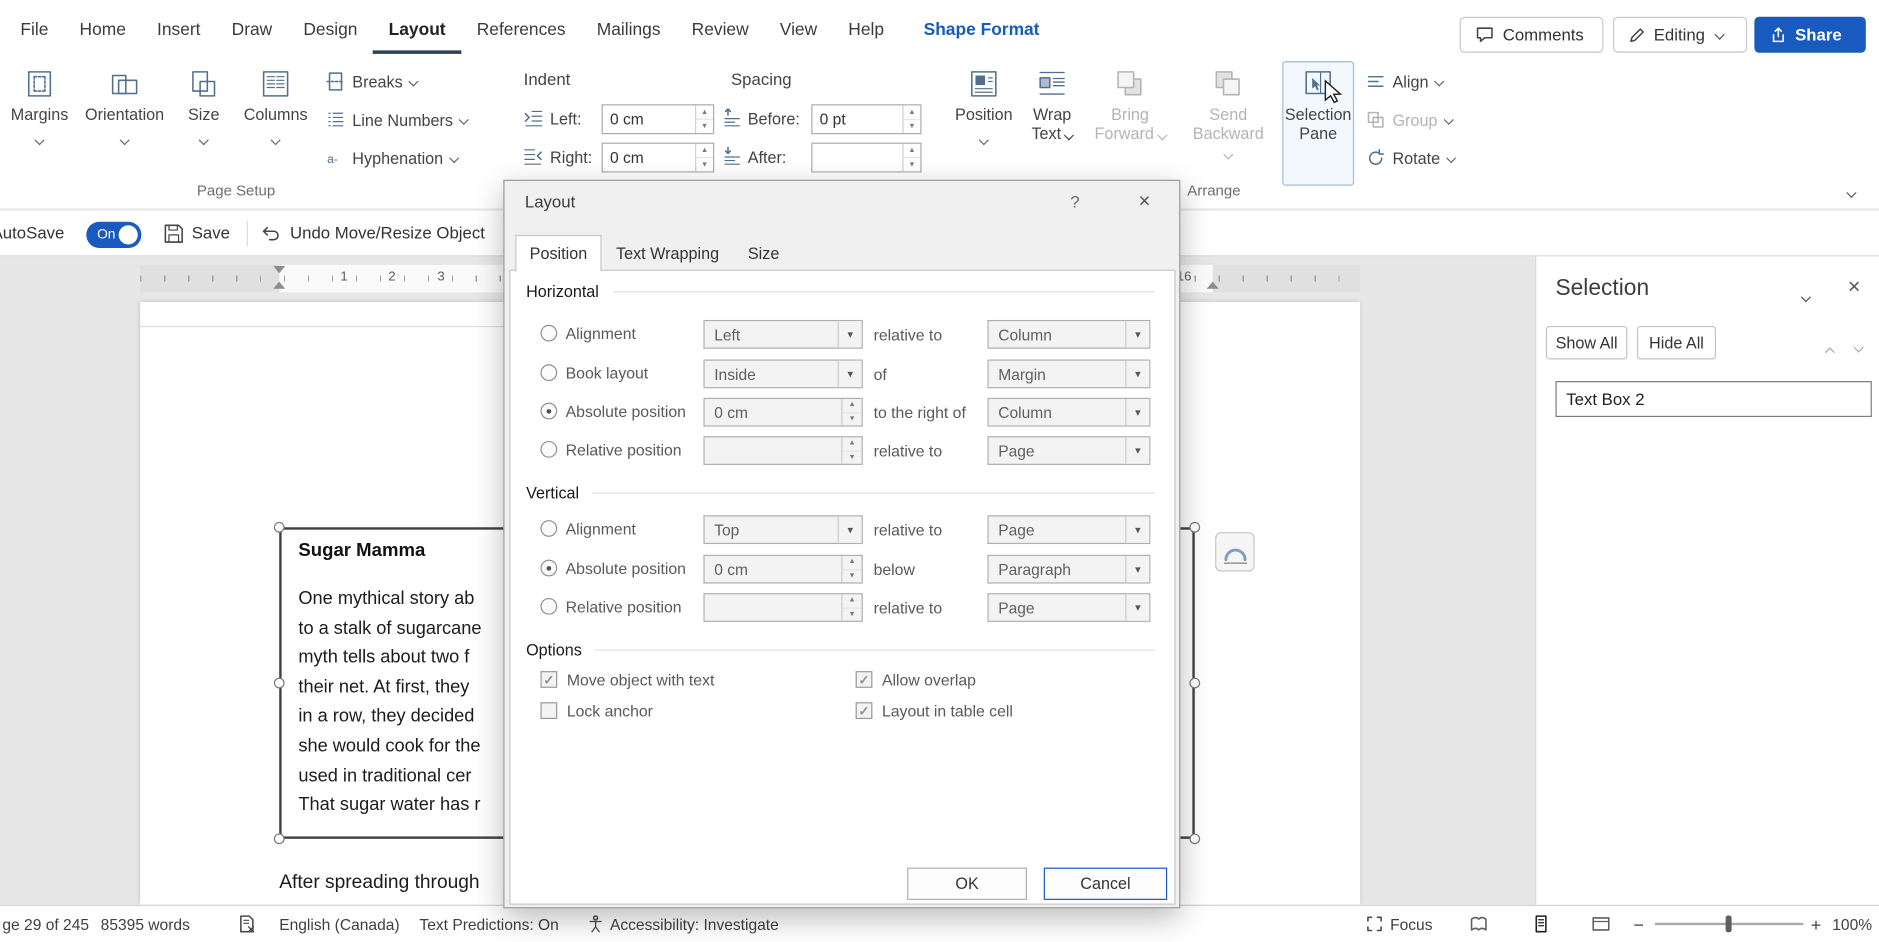 This screenshot has height=942, width=1879. Describe the element at coordinates (1586, 342) in the screenshot. I see `show-all-button: Show All` at that location.